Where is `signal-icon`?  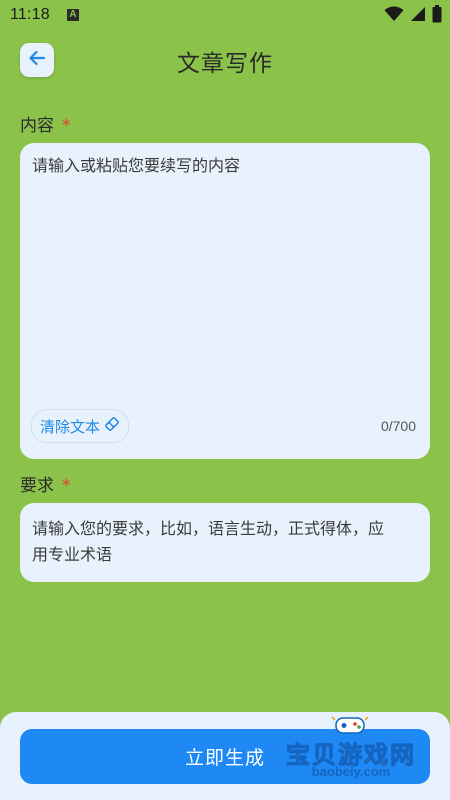 signal-icon is located at coordinates (418, 16).